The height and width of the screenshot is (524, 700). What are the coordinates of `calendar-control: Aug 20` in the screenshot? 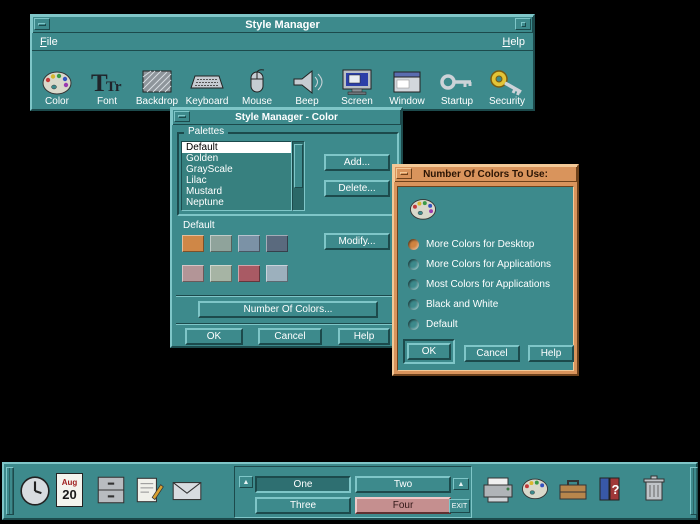 It's located at (69, 490).